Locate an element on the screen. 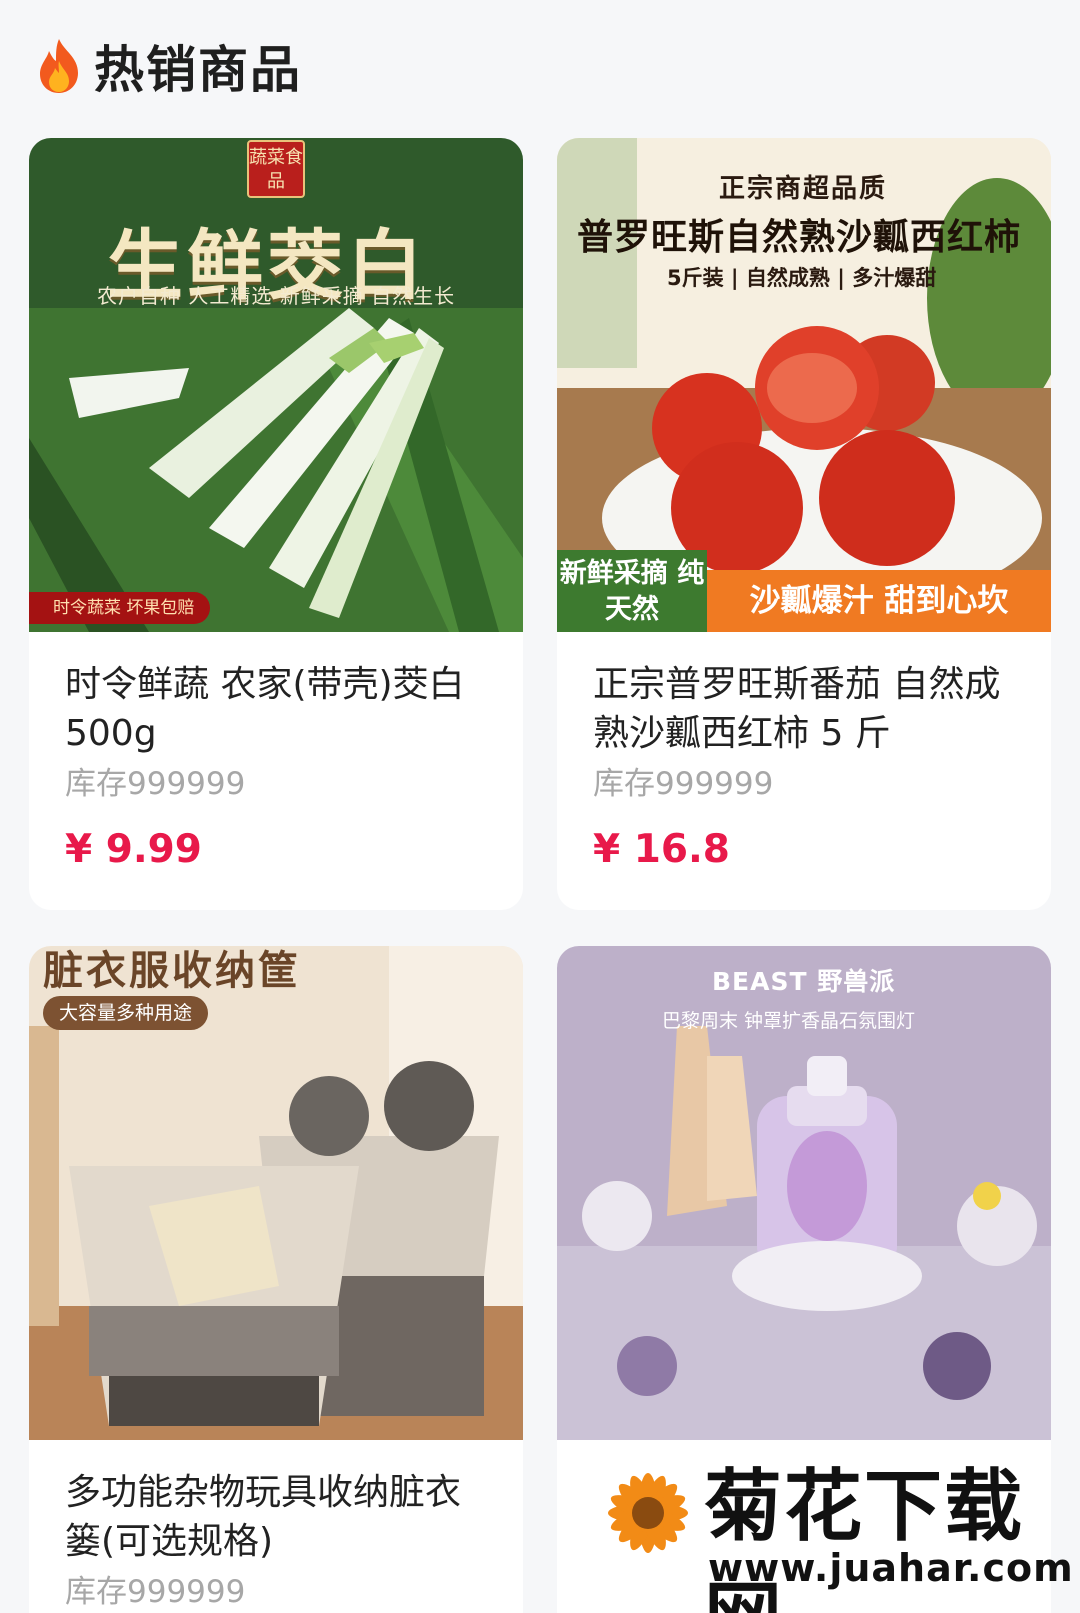 The width and height of the screenshot is (1080, 1613). brand-title: BEAST 野兽派 is located at coordinates (804, 981).